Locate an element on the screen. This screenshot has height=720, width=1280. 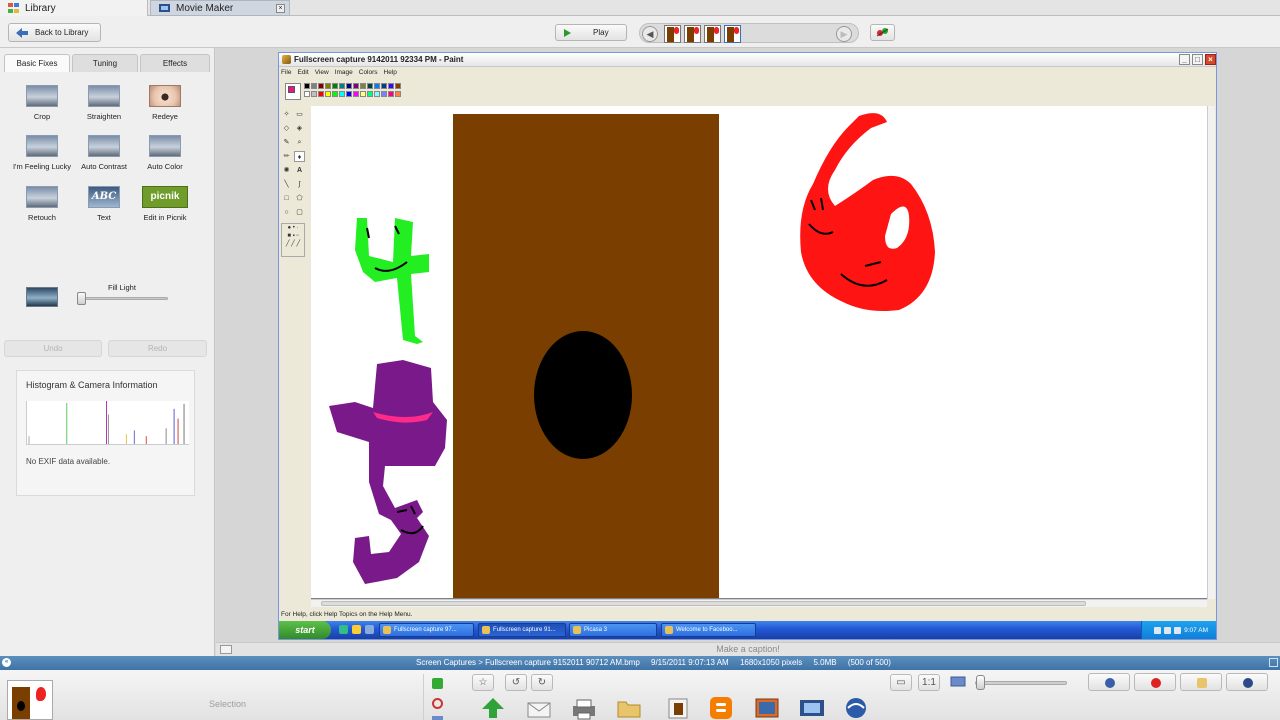
collage-icon is located at coordinates (678, 708).